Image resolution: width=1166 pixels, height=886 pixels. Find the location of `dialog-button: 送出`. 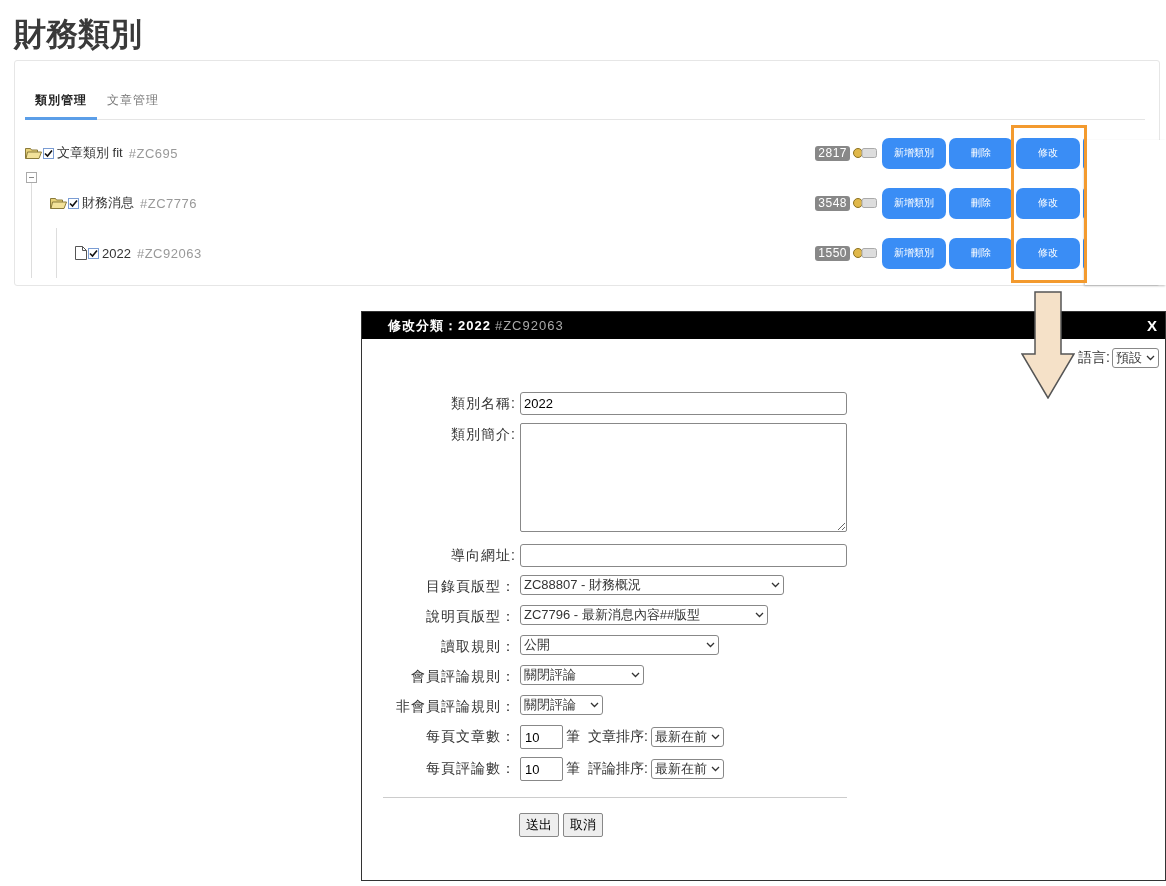

dialog-button: 送出 is located at coordinates (539, 825).